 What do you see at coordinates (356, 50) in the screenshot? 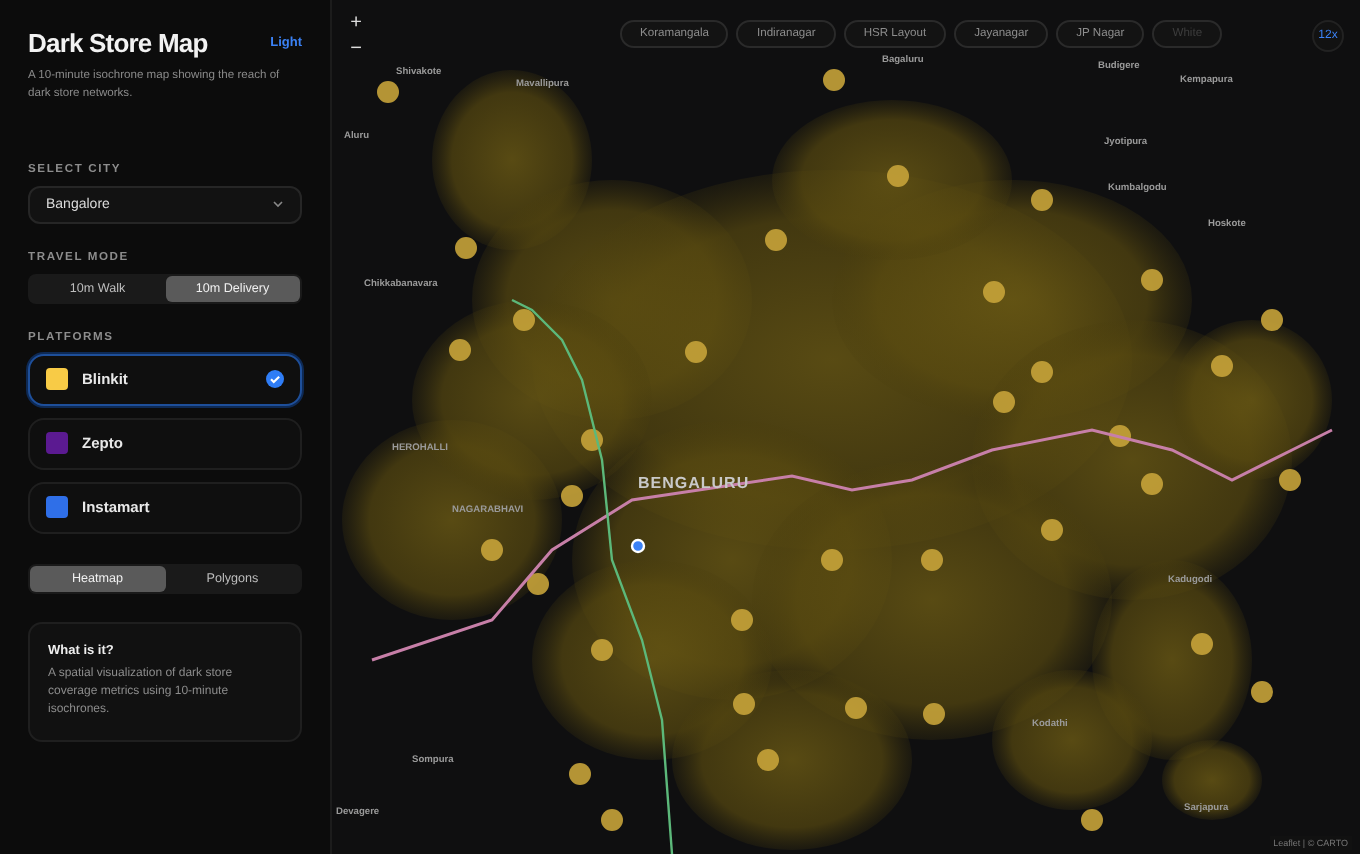
I see `zoom-out-button: −` at bounding box center [356, 50].